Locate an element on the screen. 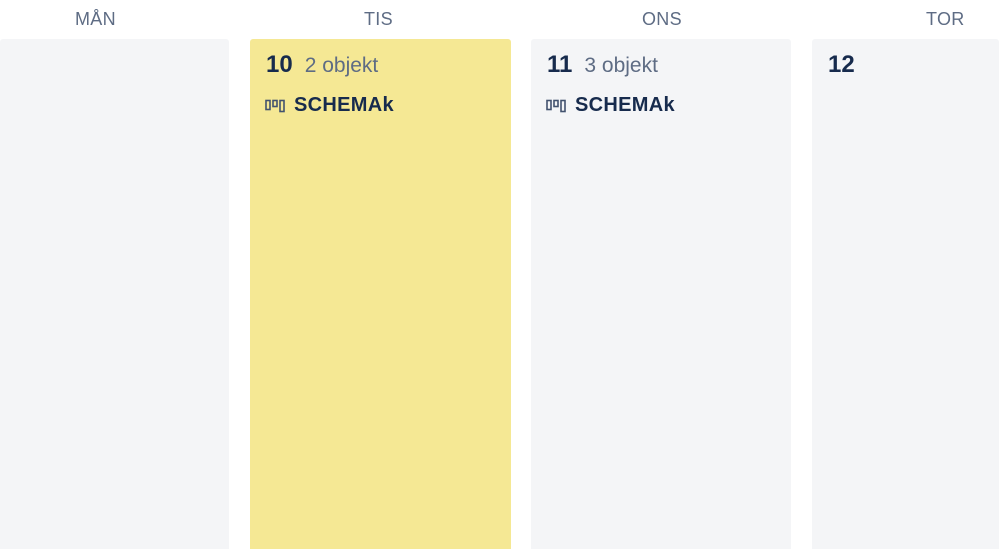 This screenshot has height=549, width=999. day-header-mon: MÅN is located at coordinates (95, 19).